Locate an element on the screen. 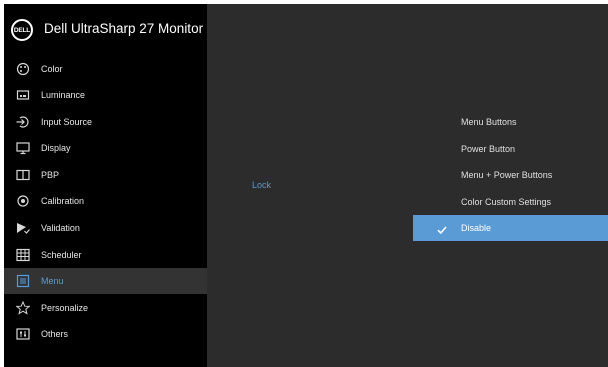 The width and height of the screenshot is (608, 367). sidebar-item-menu: Menu is located at coordinates (105, 281).